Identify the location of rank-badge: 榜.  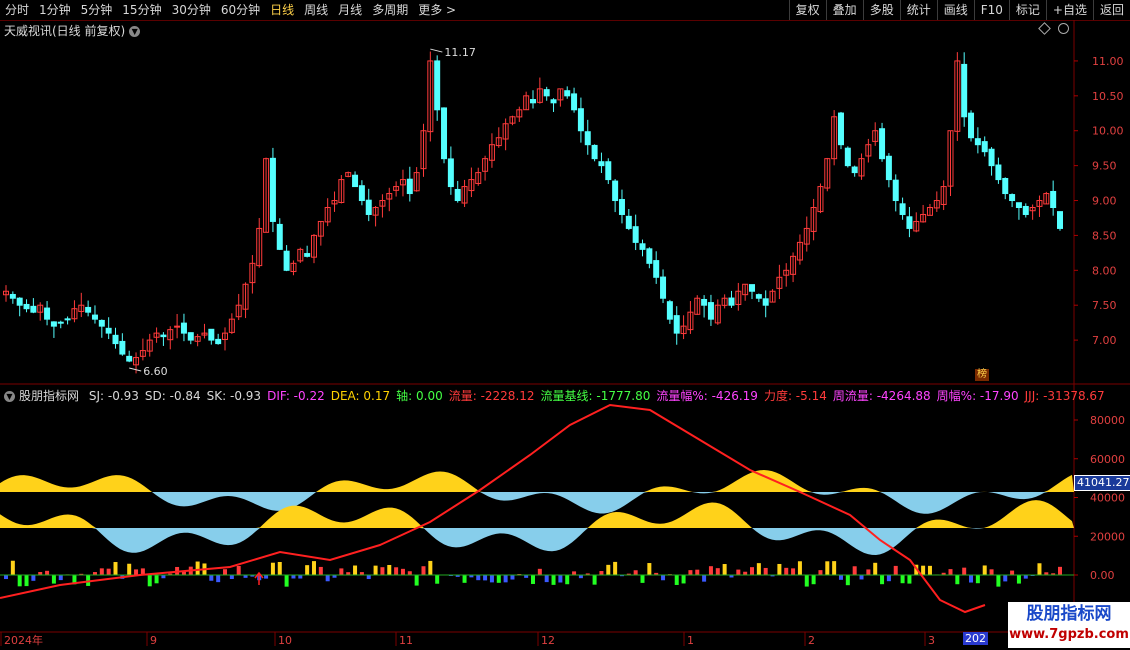
(982, 375).